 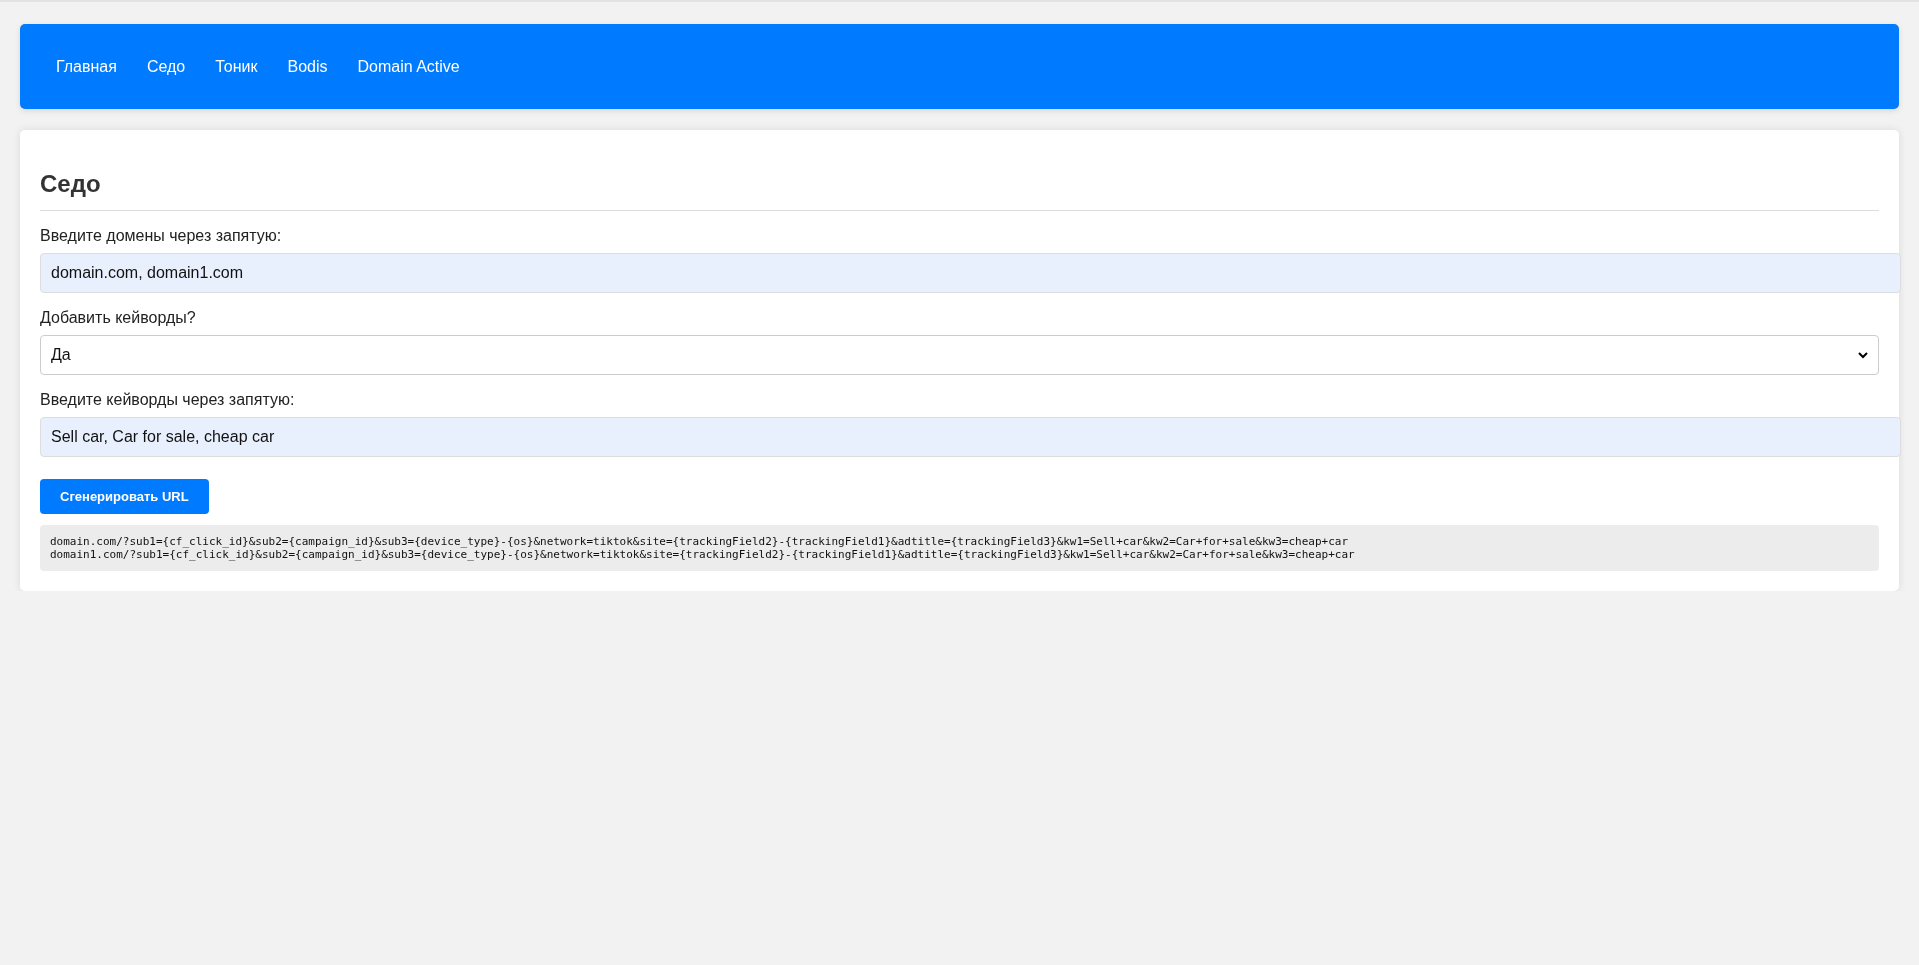 I want to click on generate-url-button: Сгенерировать URL, so click(x=124, y=496).